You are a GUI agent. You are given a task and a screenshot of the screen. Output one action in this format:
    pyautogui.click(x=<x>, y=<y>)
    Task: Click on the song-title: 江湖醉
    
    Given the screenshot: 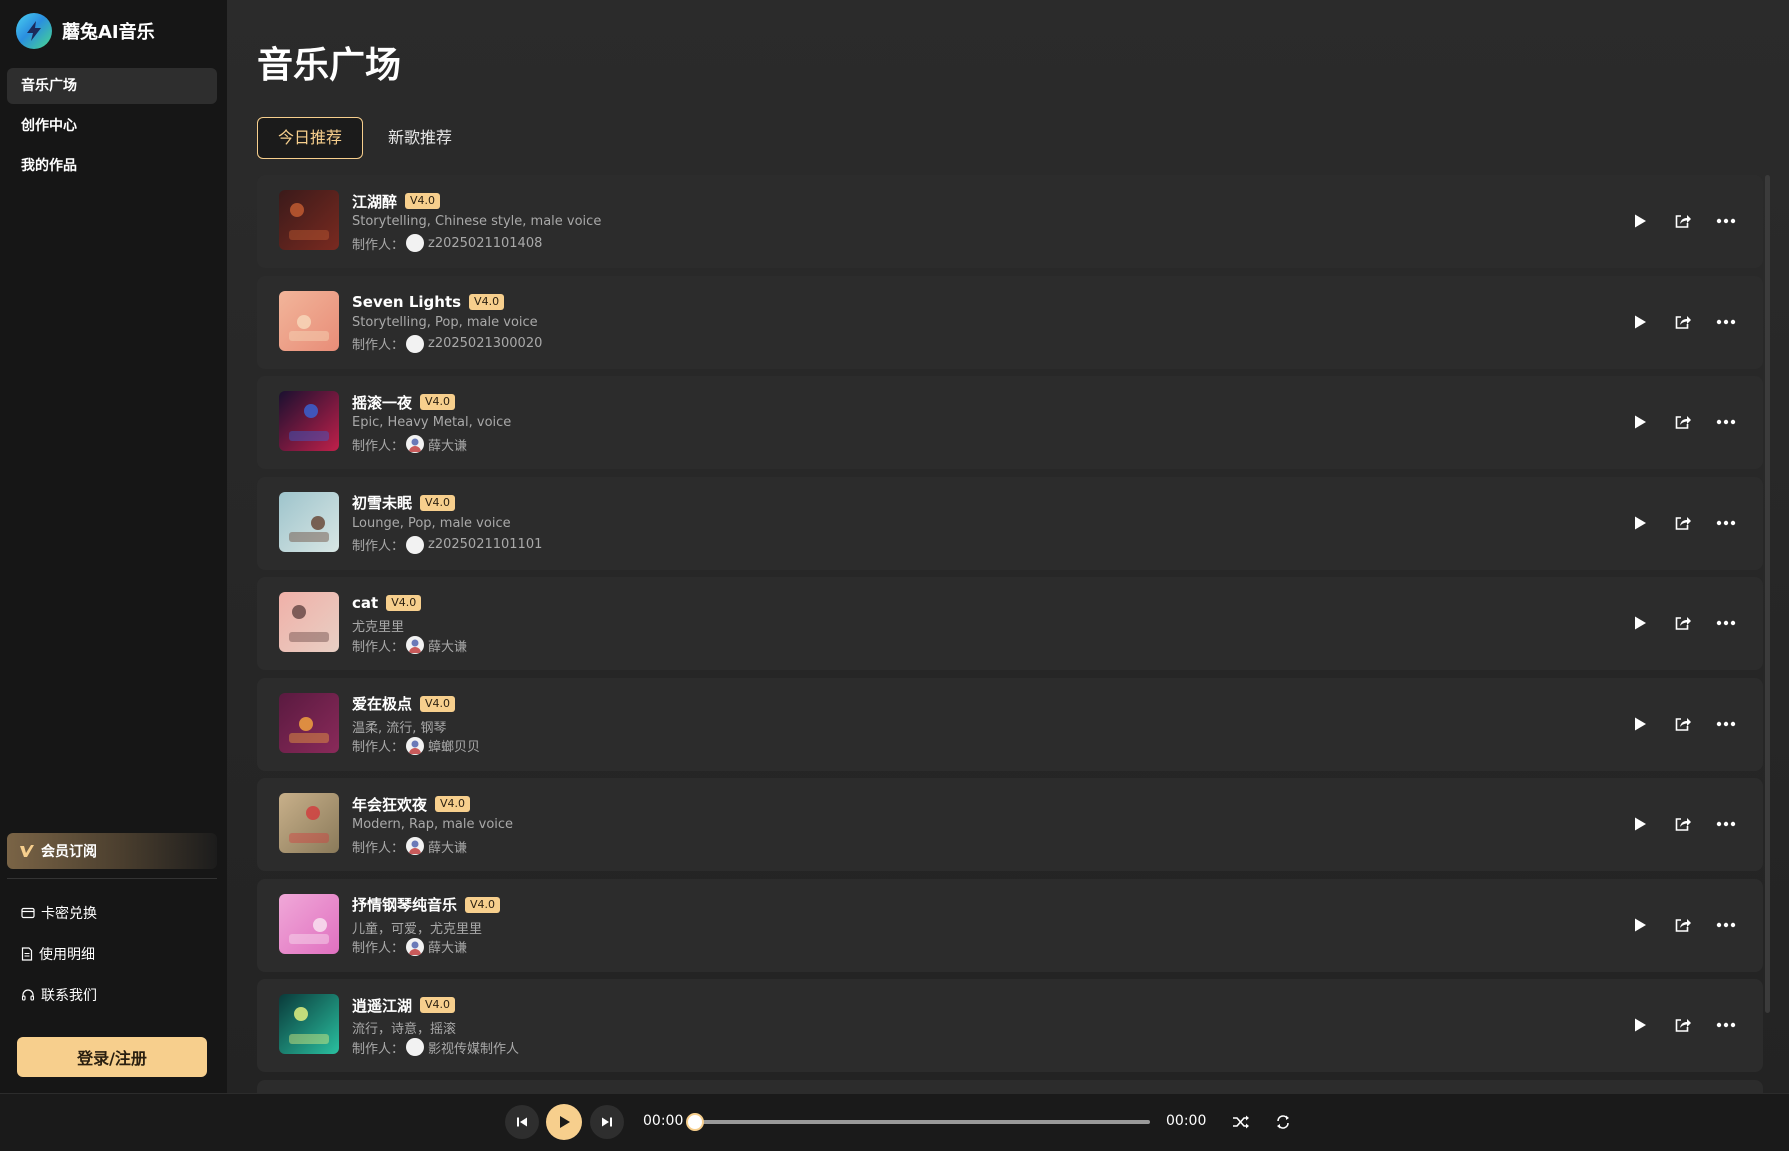 What is the action you would take?
    pyautogui.click(x=374, y=201)
    